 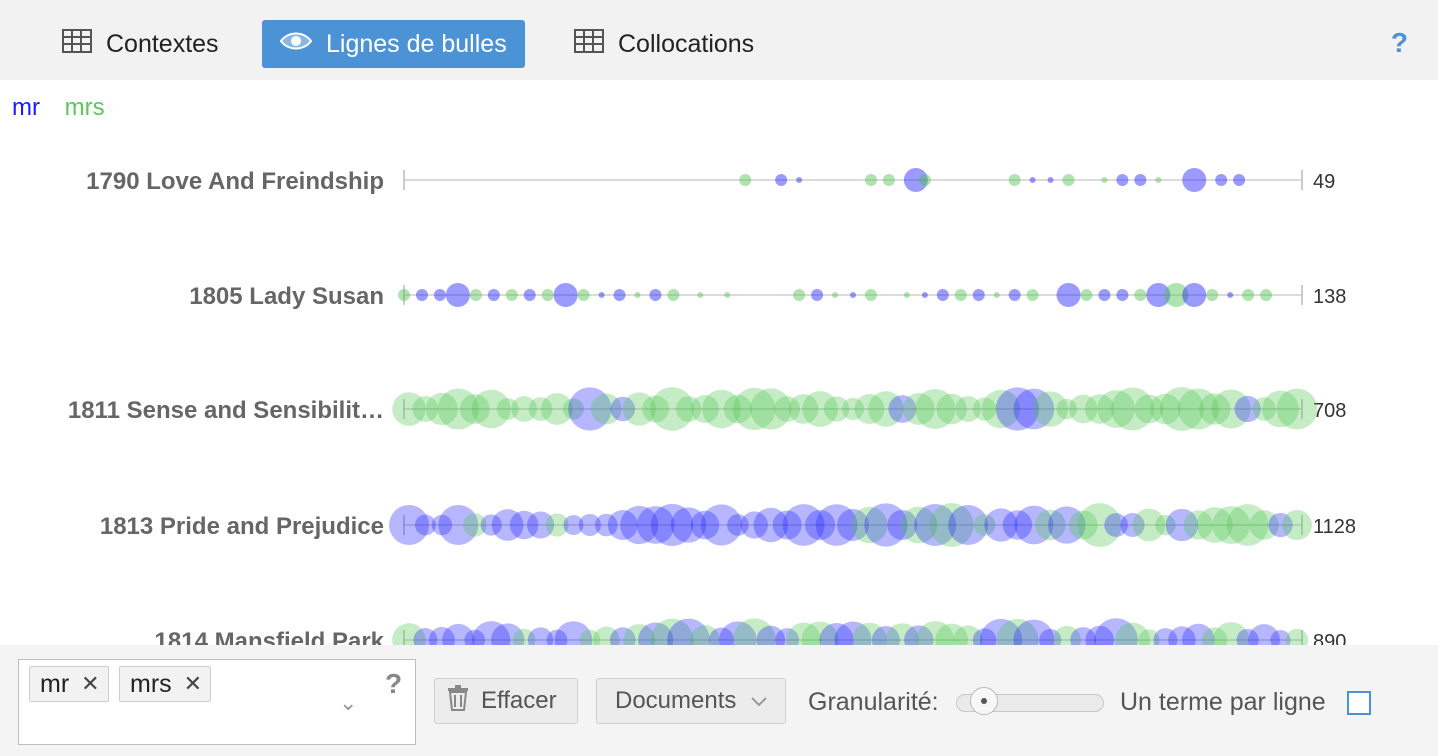 What do you see at coordinates (519, 700) in the screenshot?
I see `clear-label: Effacer` at bounding box center [519, 700].